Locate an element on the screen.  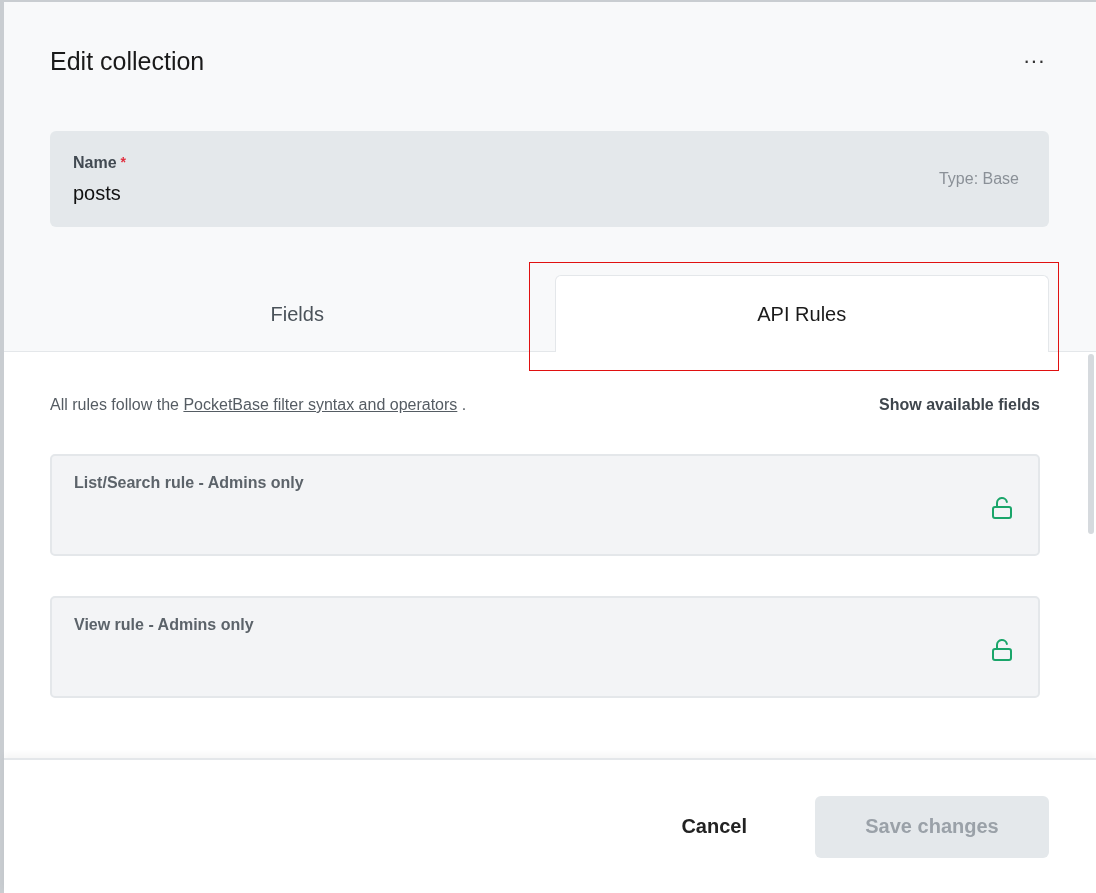
tab: API Rules is located at coordinates (801, 313).